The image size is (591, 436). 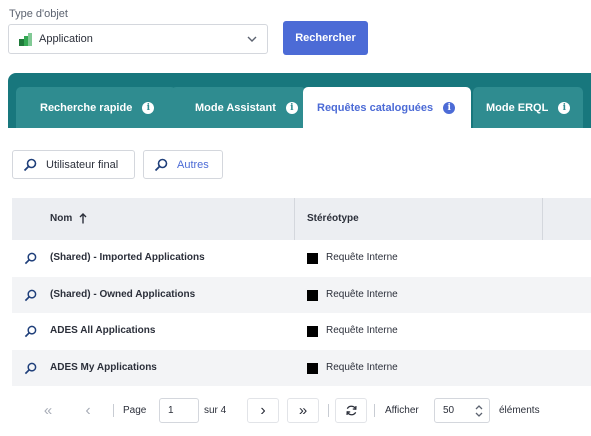 I want to click on filter-end-user-button: Utilisateur final, so click(x=73, y=164).